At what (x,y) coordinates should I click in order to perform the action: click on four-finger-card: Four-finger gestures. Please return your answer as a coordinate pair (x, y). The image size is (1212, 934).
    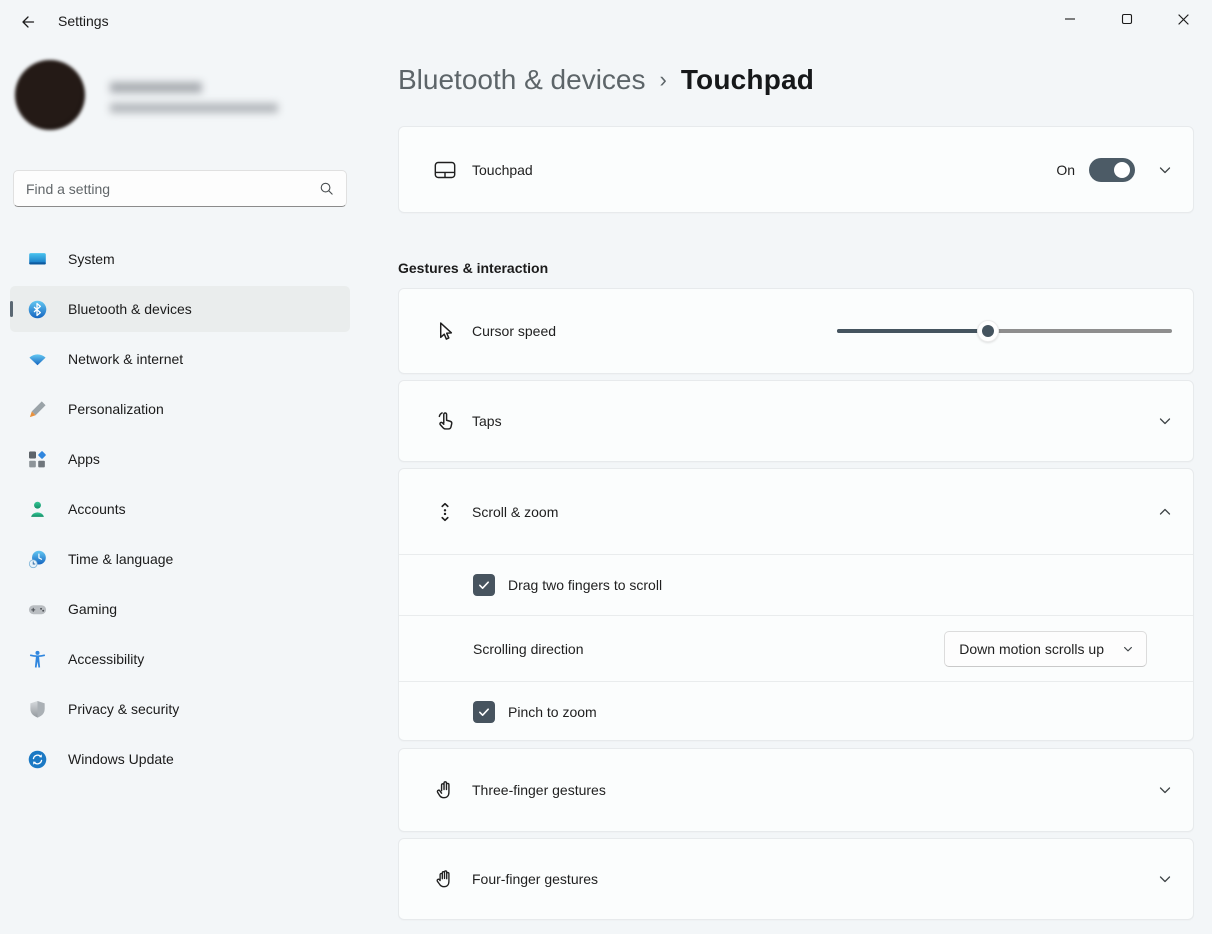
    Looking at the image, I should click on (796, 879).